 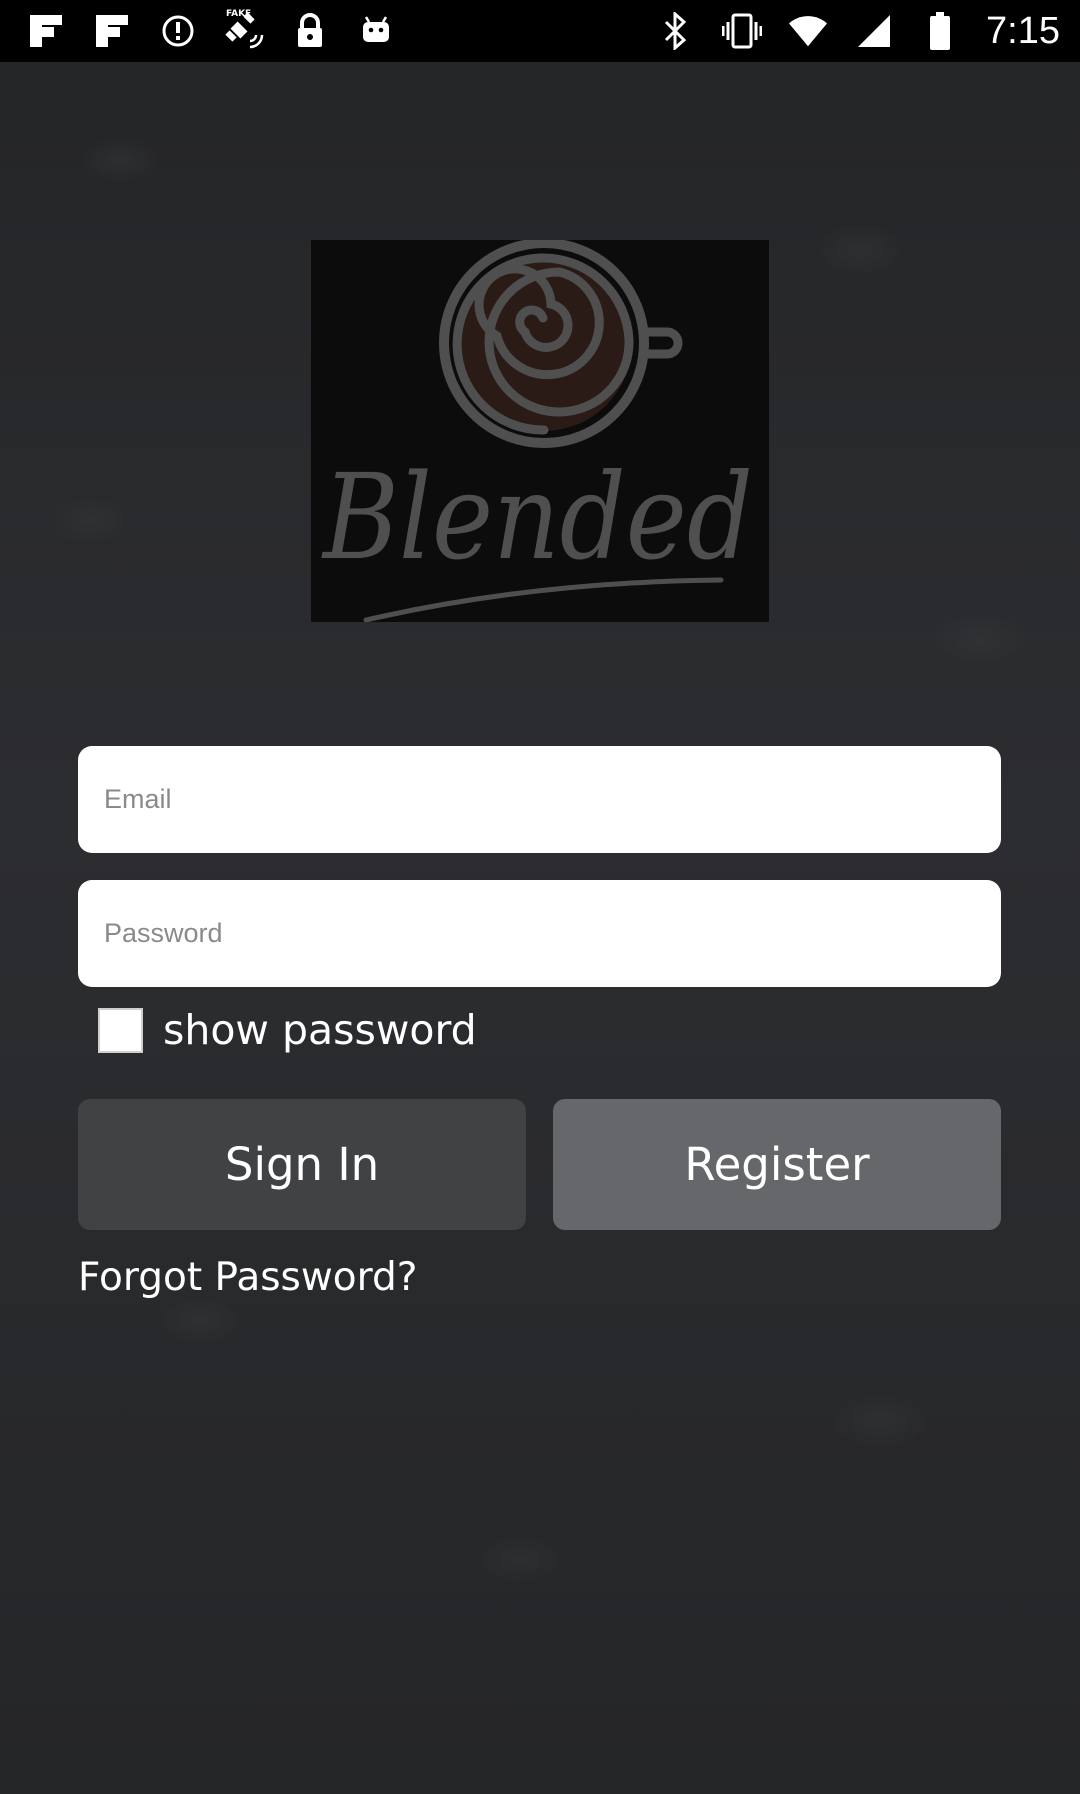 What do you see at coordinates (777, 1164) in the screenshot?
I see `register-button: Register` at bounding box center [777, 1164].